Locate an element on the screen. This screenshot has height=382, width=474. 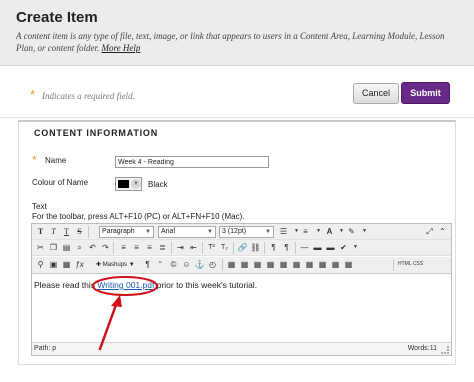
insert-link-icon: 🔗 is located at coordinates (242, 247).